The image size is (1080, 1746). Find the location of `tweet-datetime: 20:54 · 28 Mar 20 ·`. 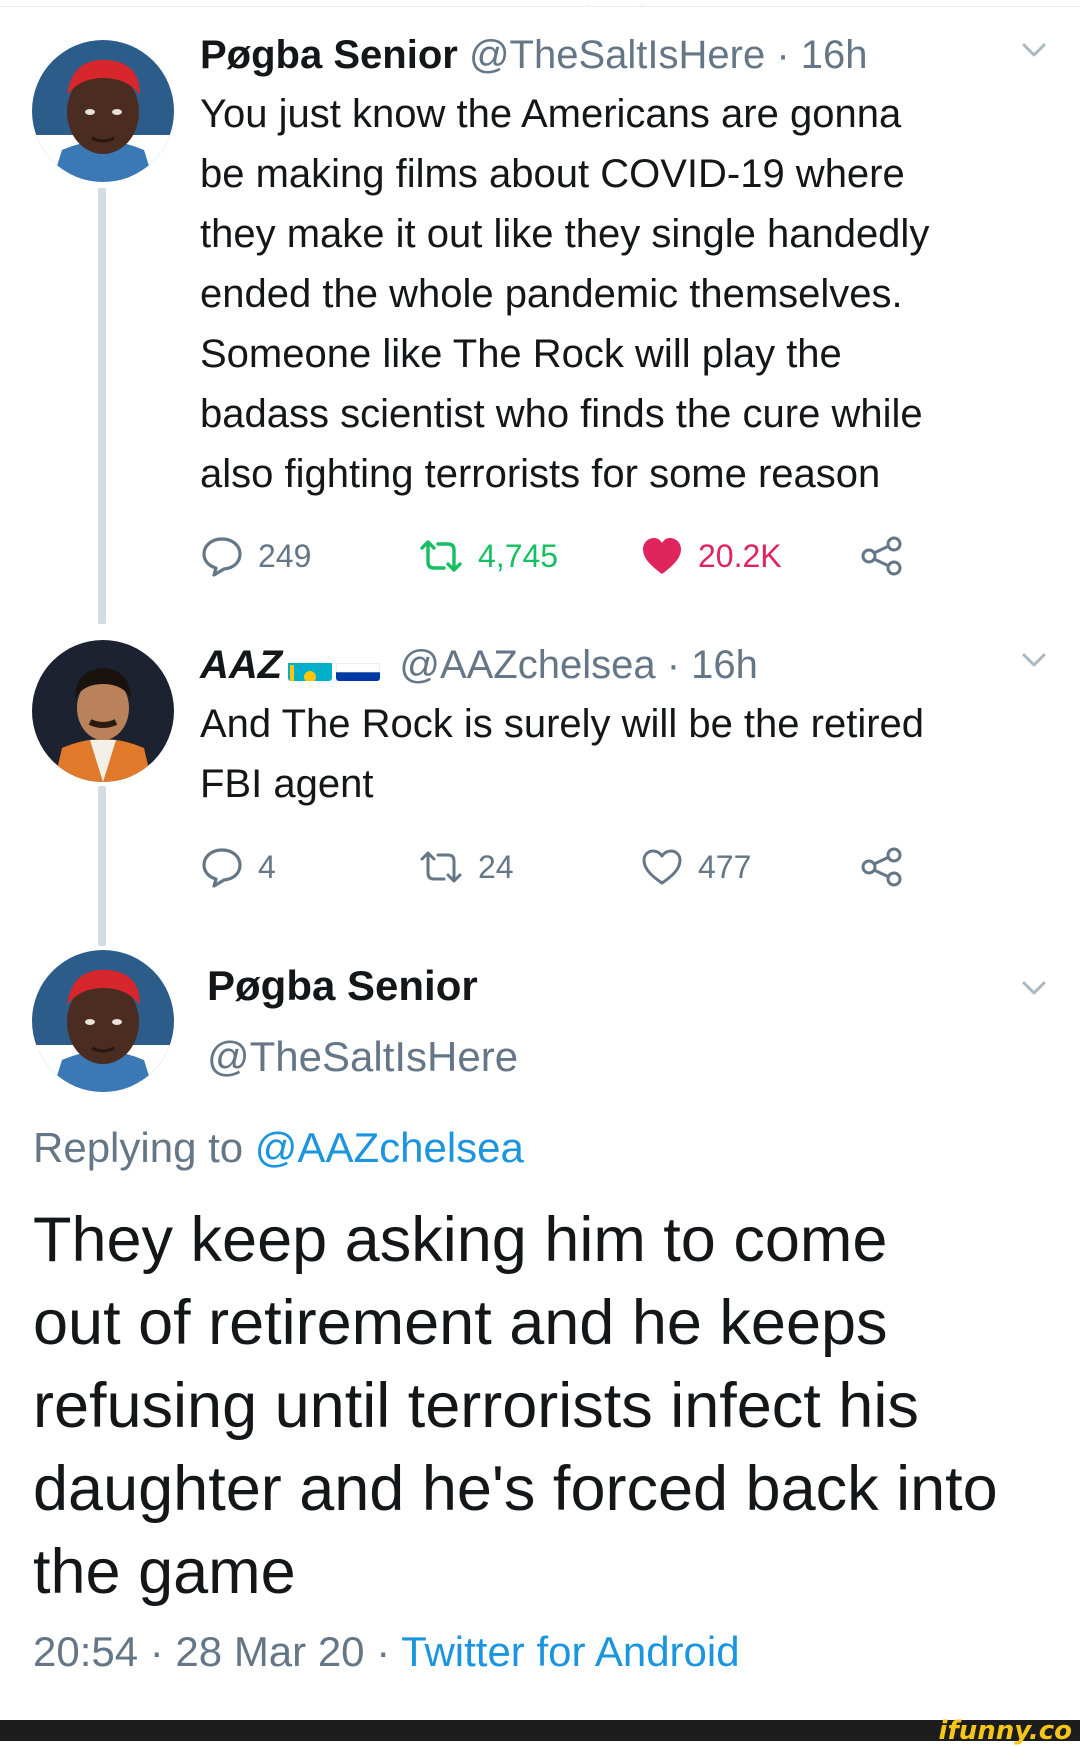

tweet-datetime: 20:54 · 28 Mar 20 · is located at coordinates (212, 1651).